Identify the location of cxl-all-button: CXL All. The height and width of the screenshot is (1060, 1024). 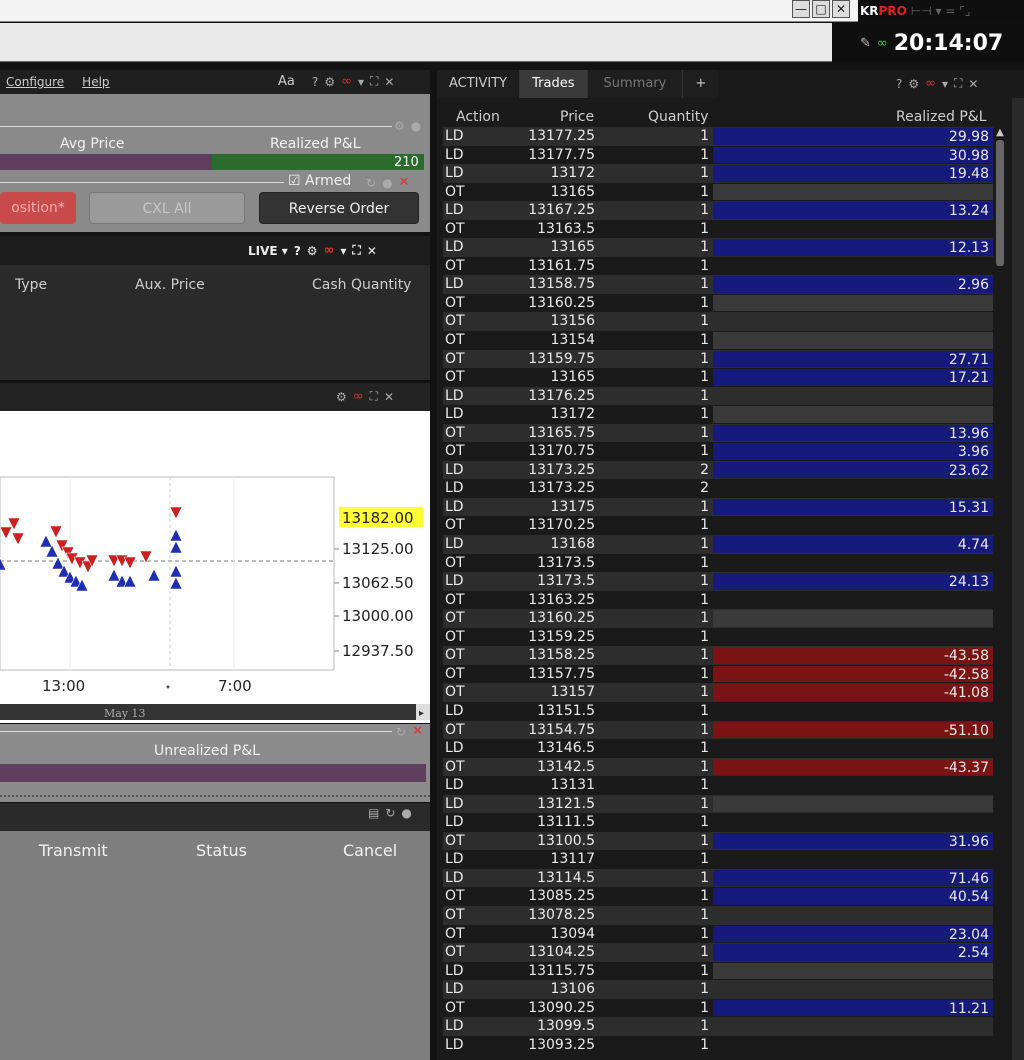
(167, 208).